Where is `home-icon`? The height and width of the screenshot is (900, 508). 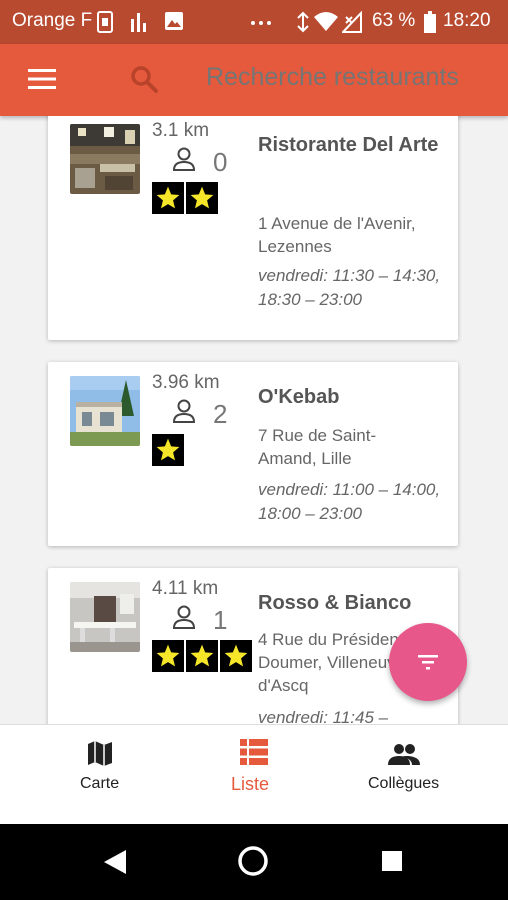 home-icon is located at coordinates (253, 861).